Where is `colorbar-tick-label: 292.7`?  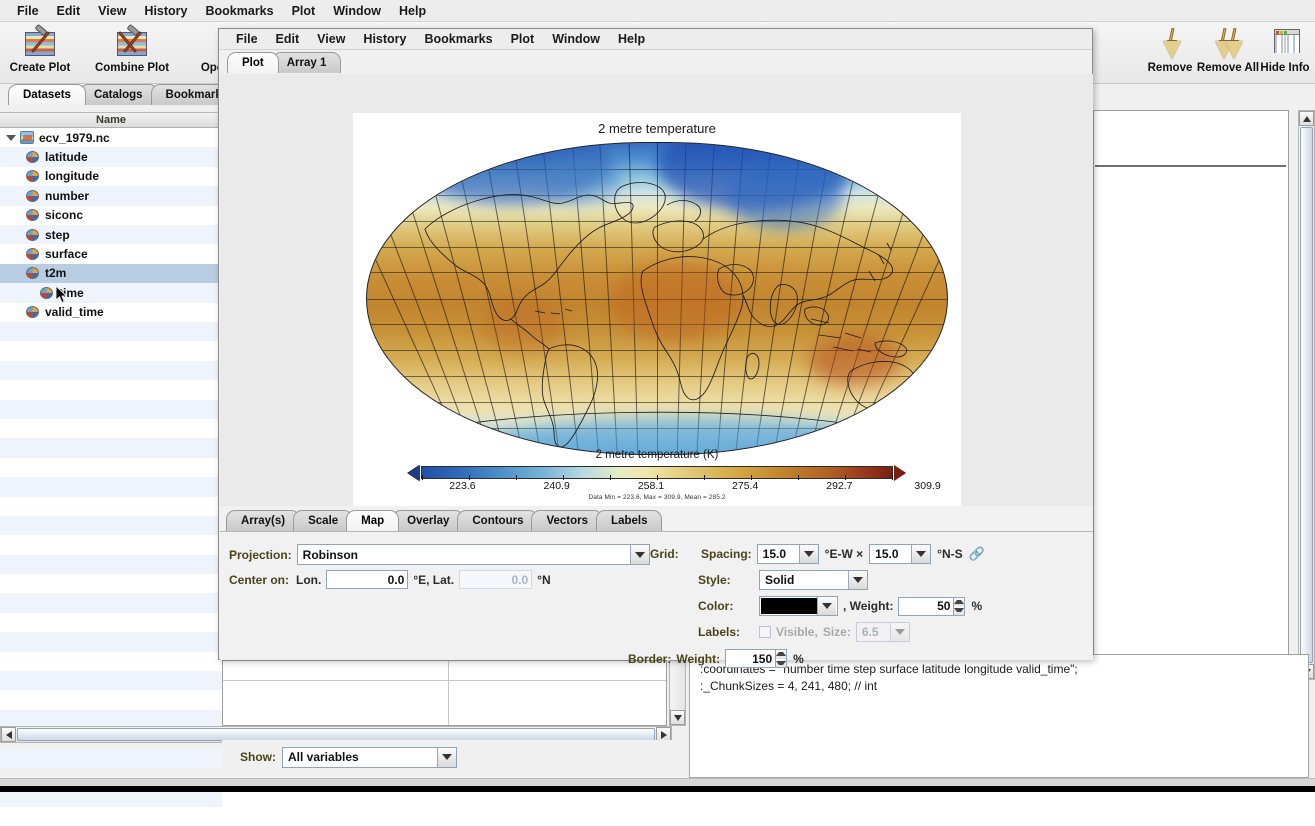 colorbar-tick-label: 292.7 is located at coordinates (839, 486).